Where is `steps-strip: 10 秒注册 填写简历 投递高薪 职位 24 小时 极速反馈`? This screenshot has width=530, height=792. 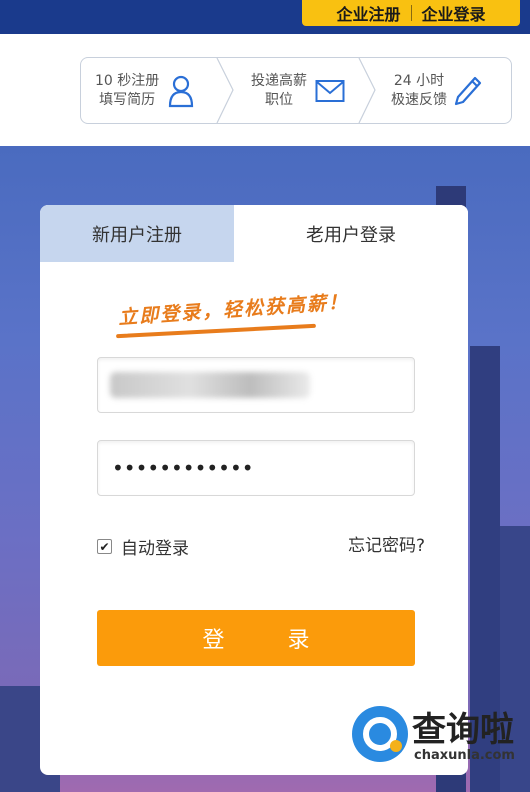 steps-strip: 10 秒注册 填写简历 投递高薪 职位 24 小时 极速反馈 is located at coordinates (296, 90).